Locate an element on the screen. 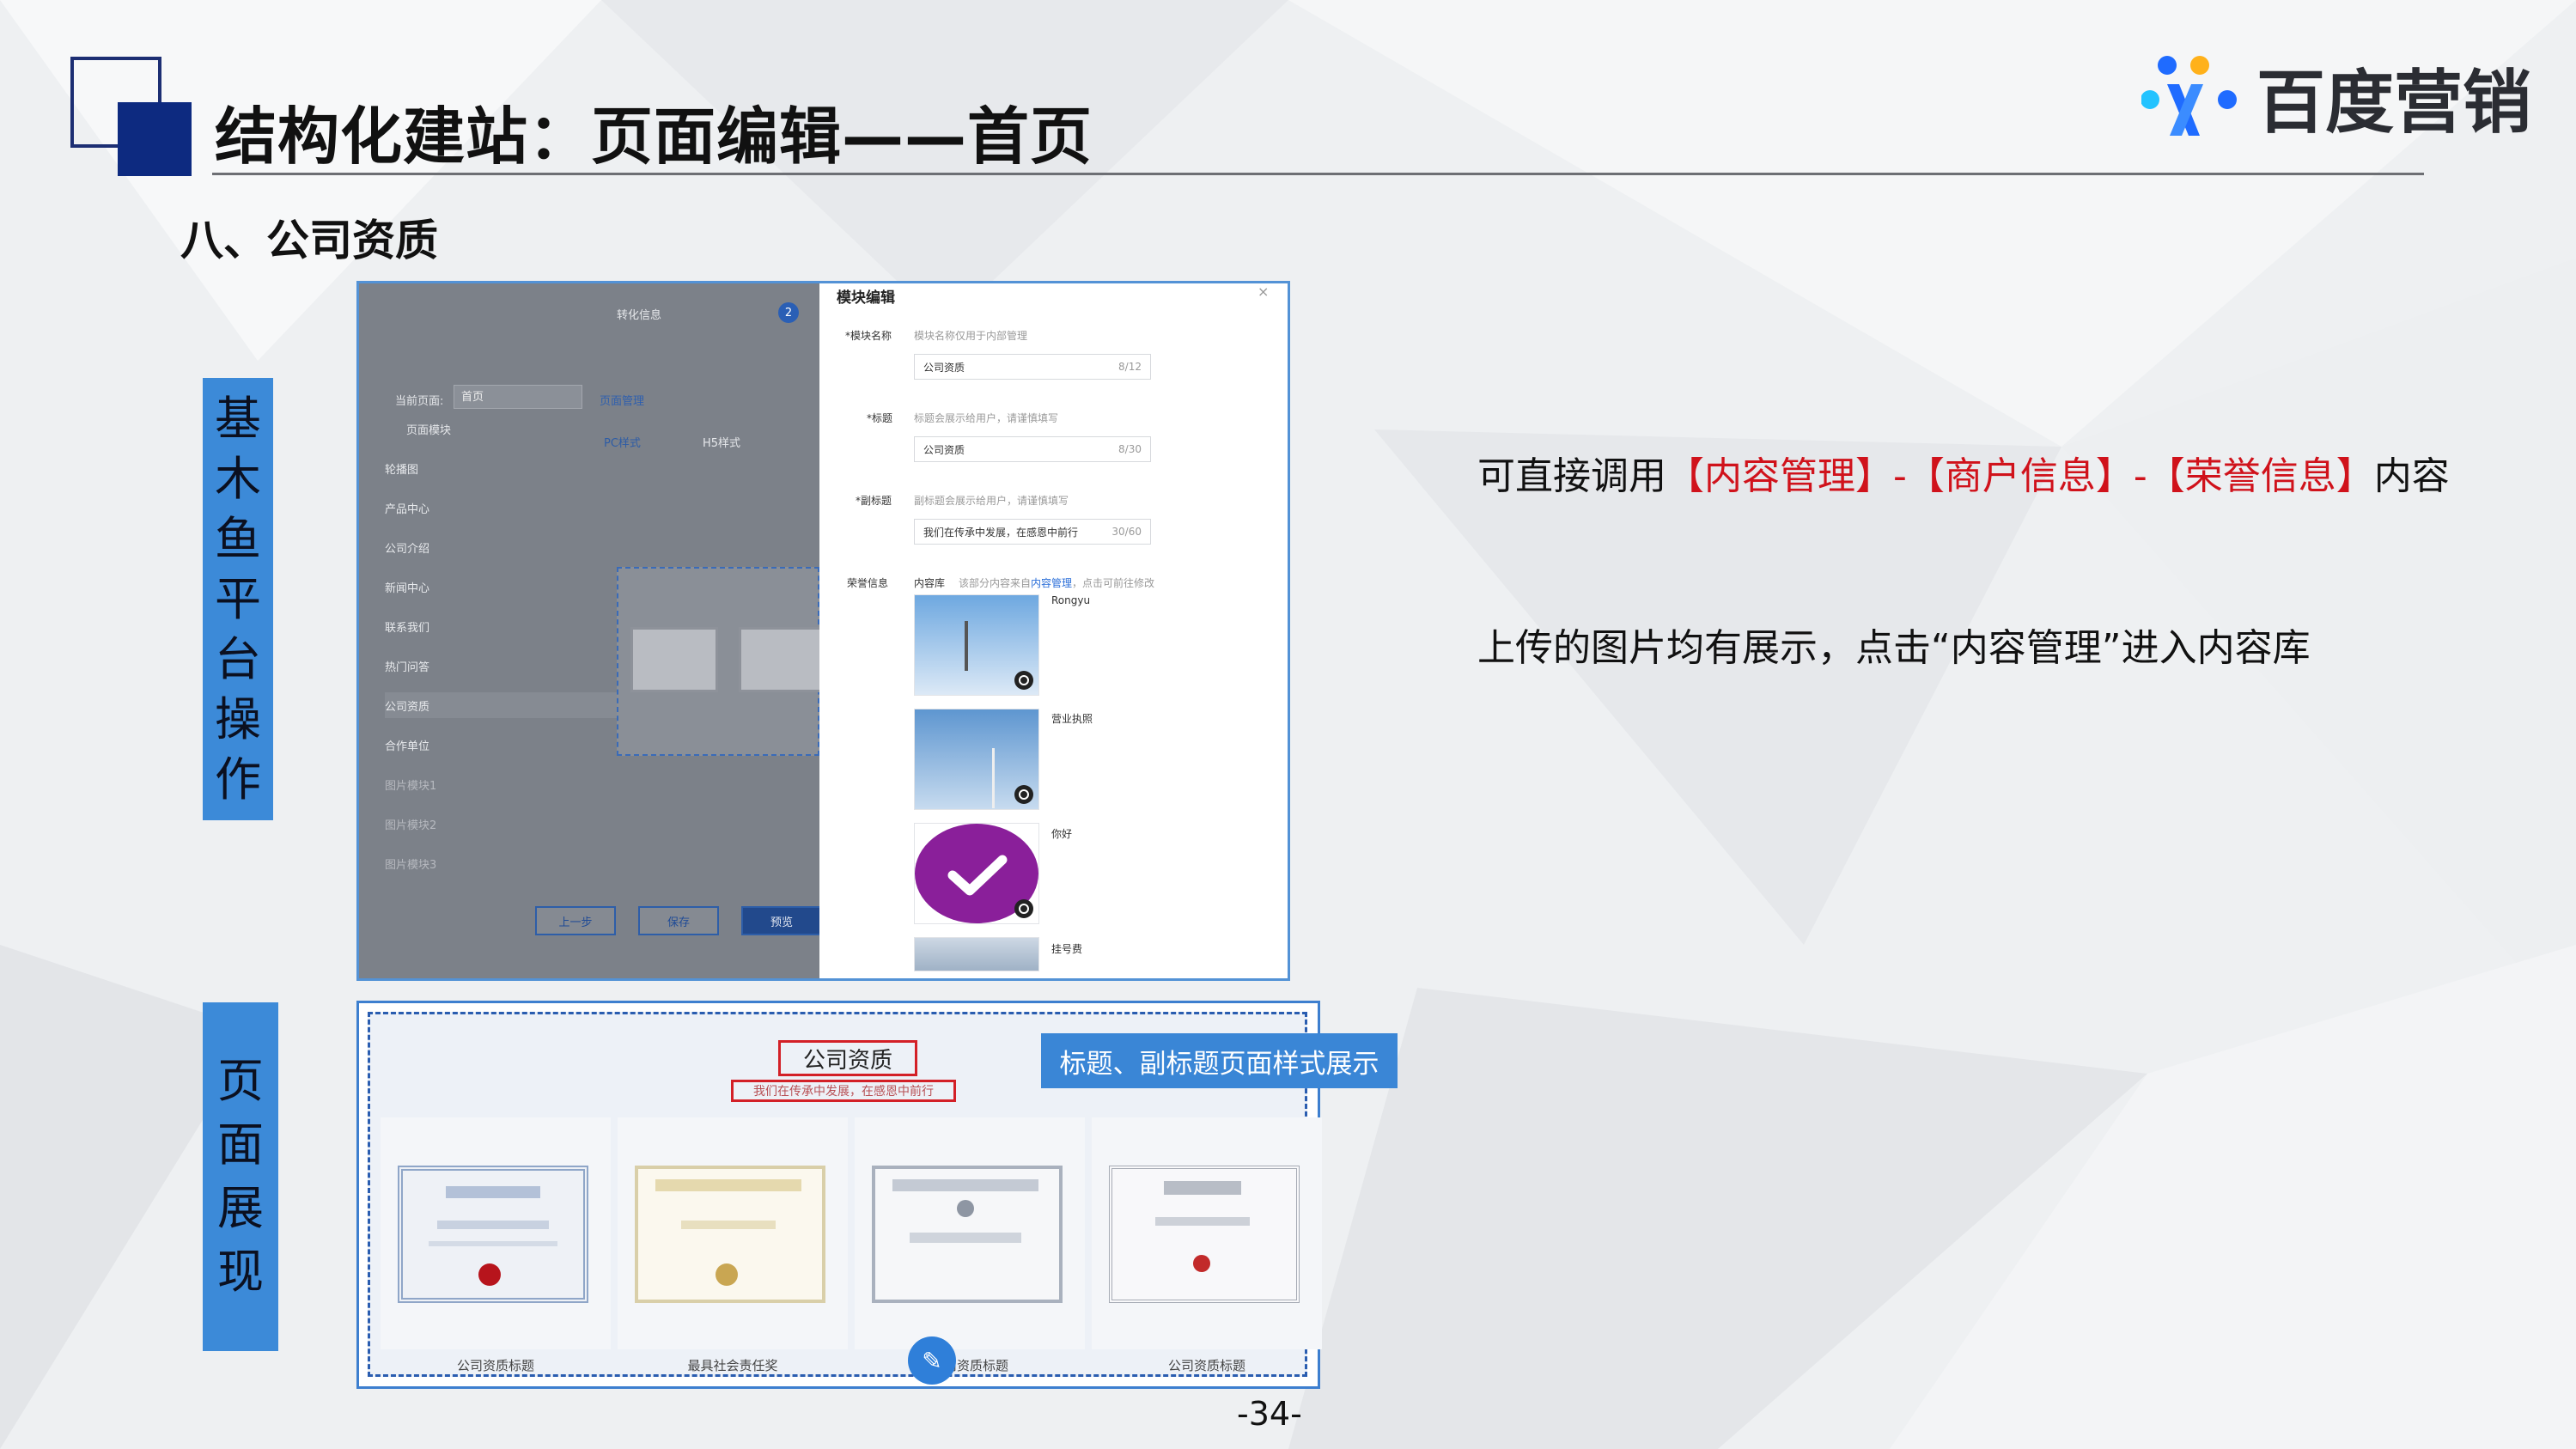  brand-logo: 百度营销 is located at coordinates (2336, 97).